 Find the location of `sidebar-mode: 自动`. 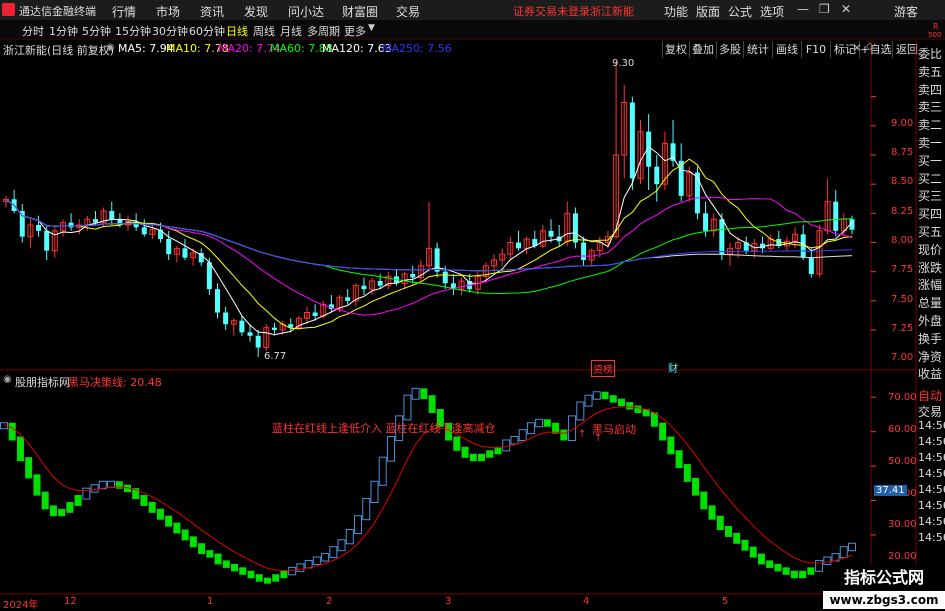

sidebar-mode: 自动 is located at coordinates (931, 395).